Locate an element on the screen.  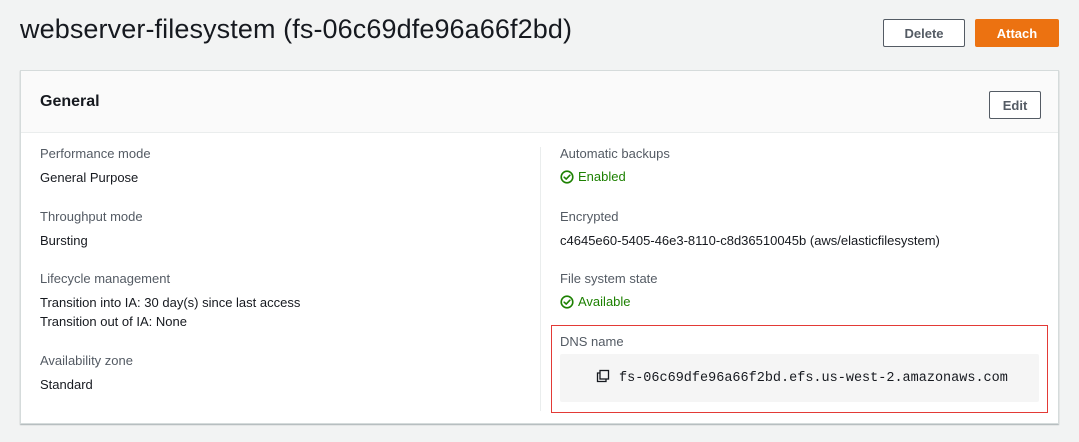
availability-zone-label: Availability zone is located at coordinates (86, 360).